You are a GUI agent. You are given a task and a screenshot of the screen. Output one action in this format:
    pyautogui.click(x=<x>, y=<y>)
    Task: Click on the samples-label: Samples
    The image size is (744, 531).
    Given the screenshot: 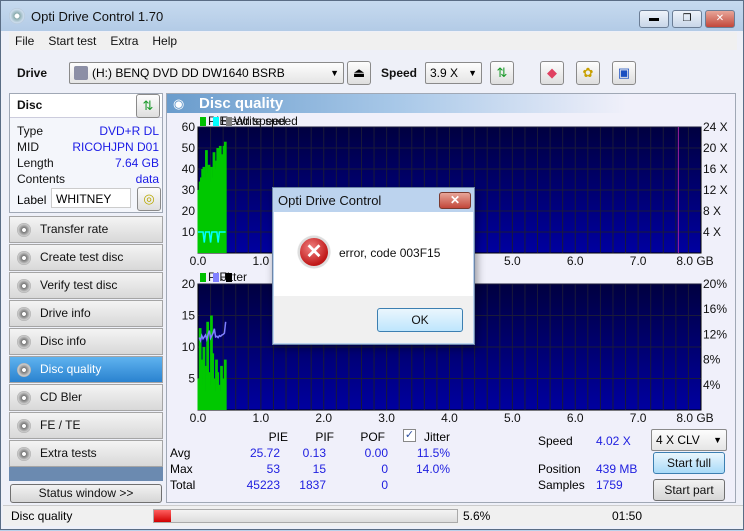 What is the action you would take?
    pyautogui.click(x=561, y=485)
    